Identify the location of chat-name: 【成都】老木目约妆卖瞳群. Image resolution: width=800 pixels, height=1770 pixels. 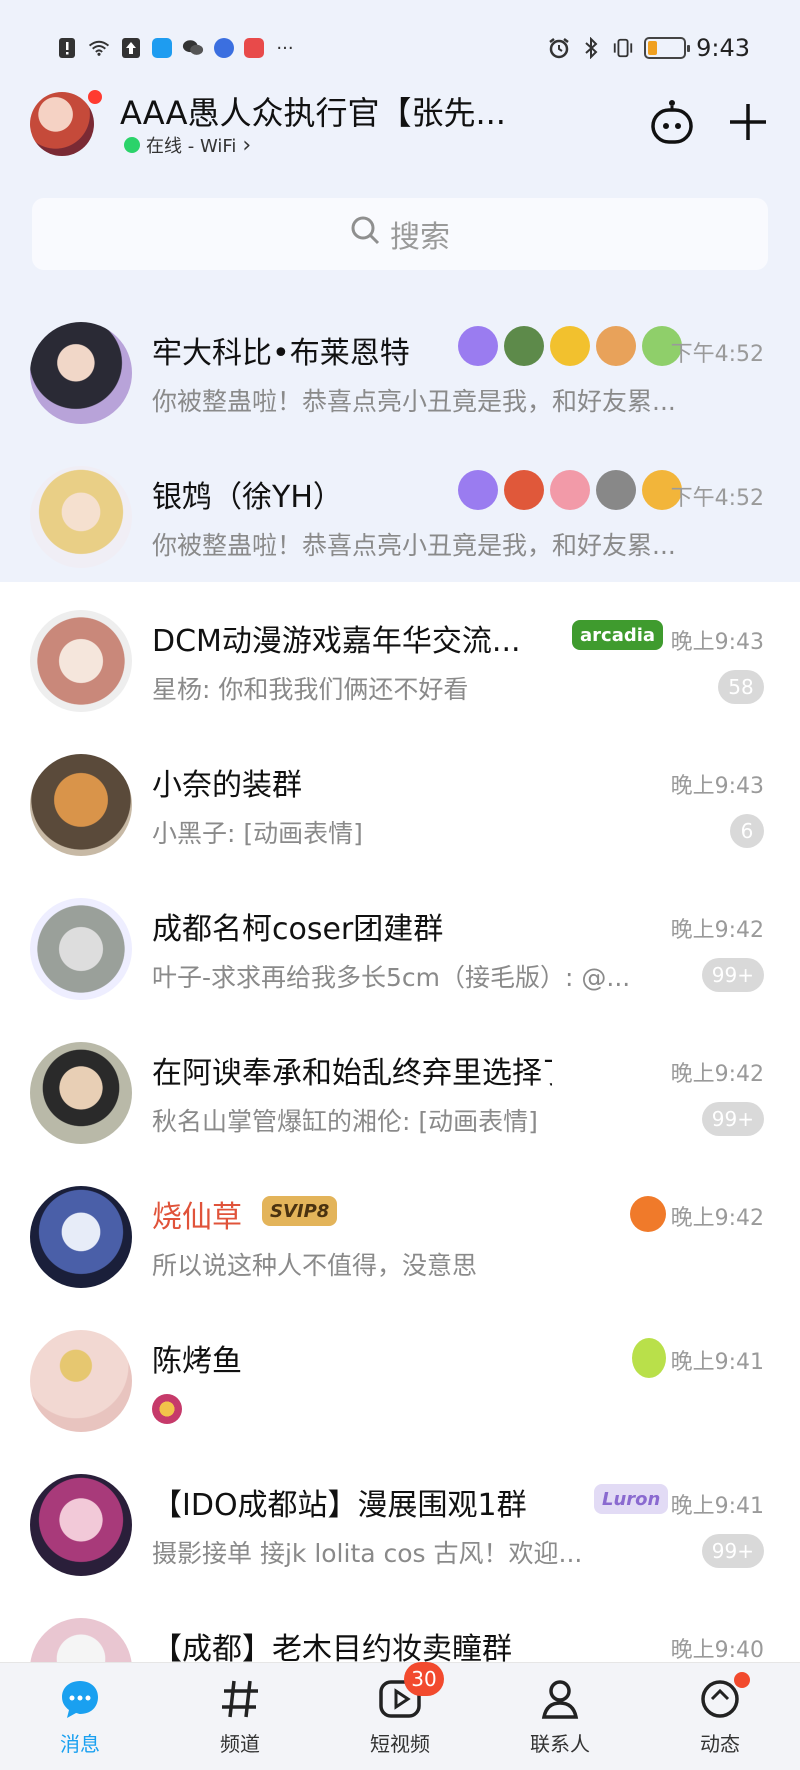
(332, 1647).